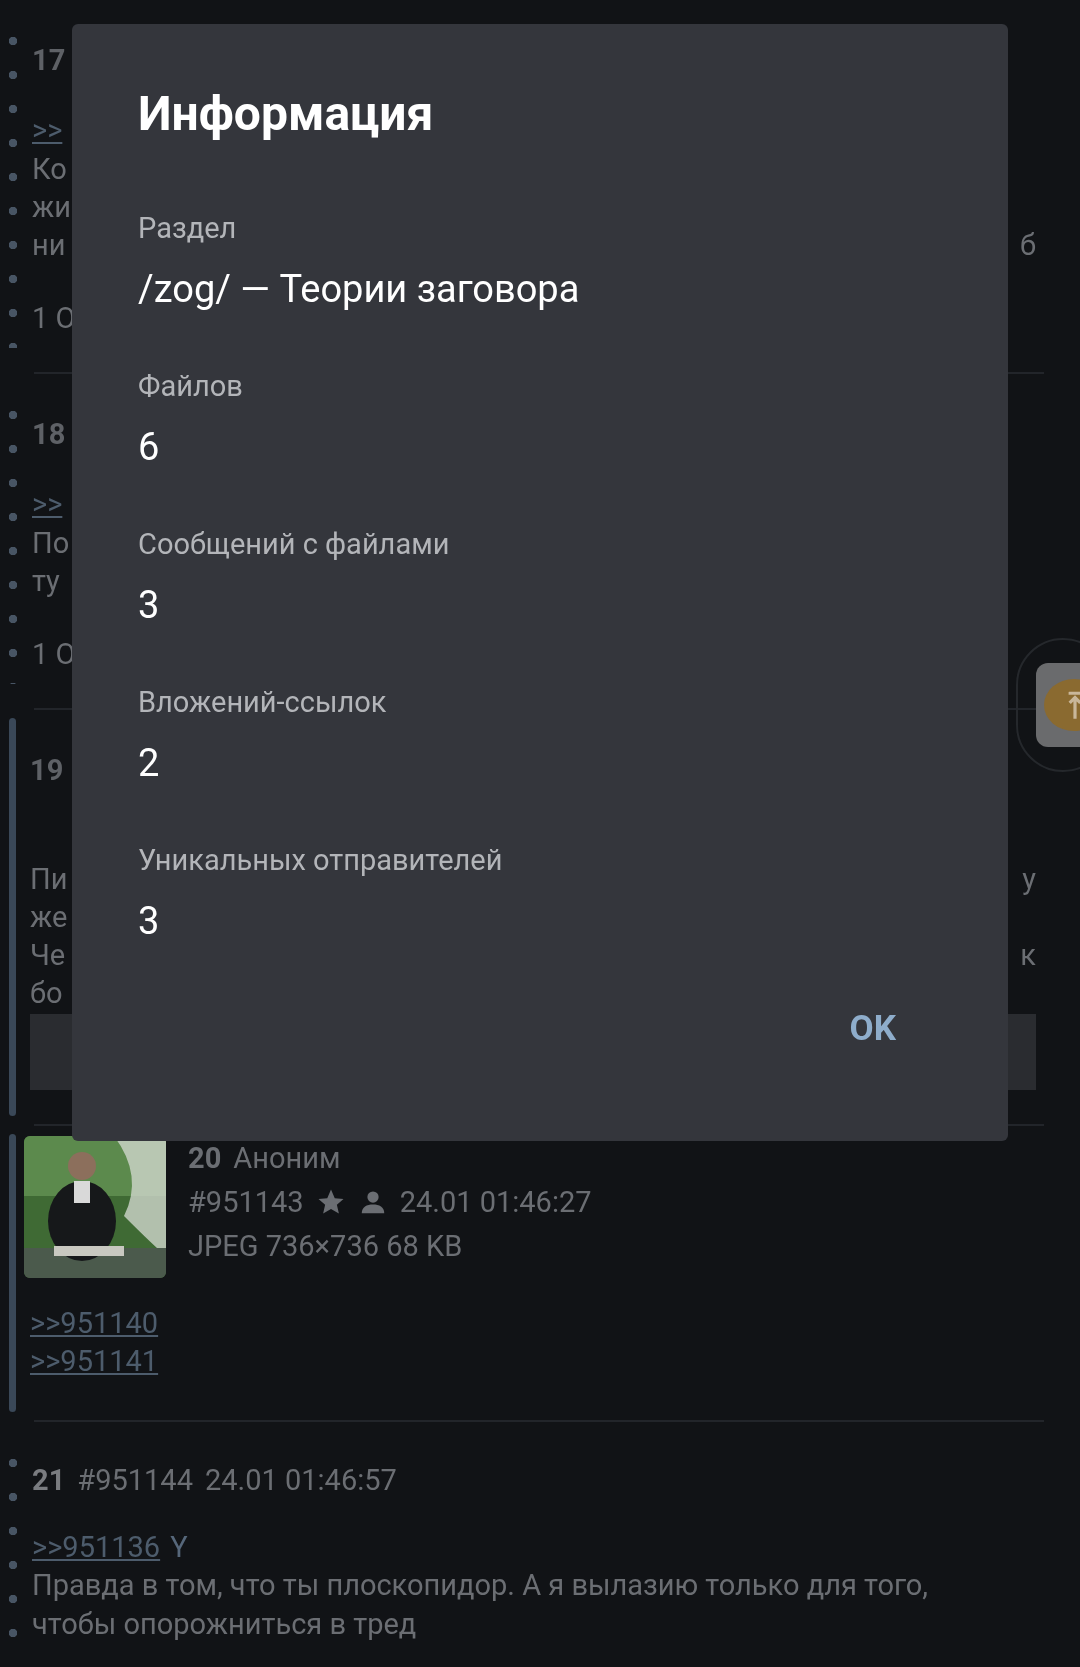 The width and height of the screenshot is (1080, 1667). I want to click on ok-button: OK, so click(872, 1028).